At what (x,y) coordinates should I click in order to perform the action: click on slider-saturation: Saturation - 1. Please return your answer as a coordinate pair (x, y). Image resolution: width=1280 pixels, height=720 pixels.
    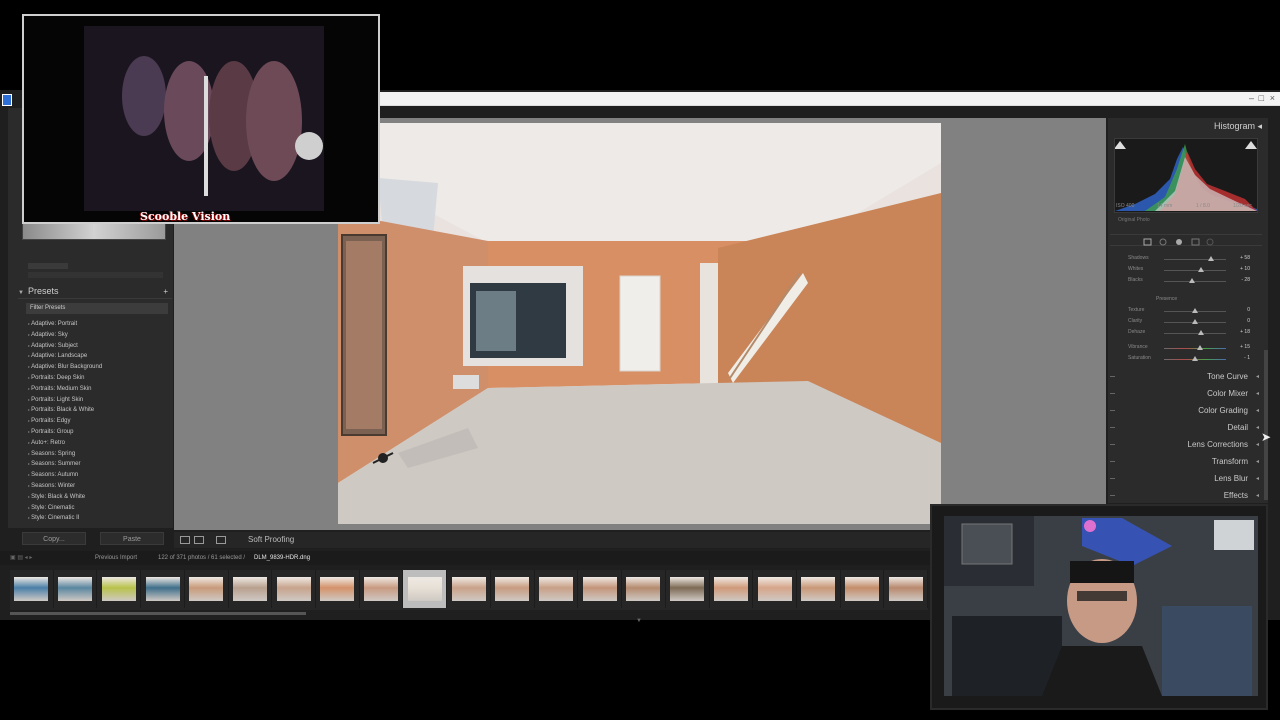
    Looking at the image, I should click on (1190, 359).